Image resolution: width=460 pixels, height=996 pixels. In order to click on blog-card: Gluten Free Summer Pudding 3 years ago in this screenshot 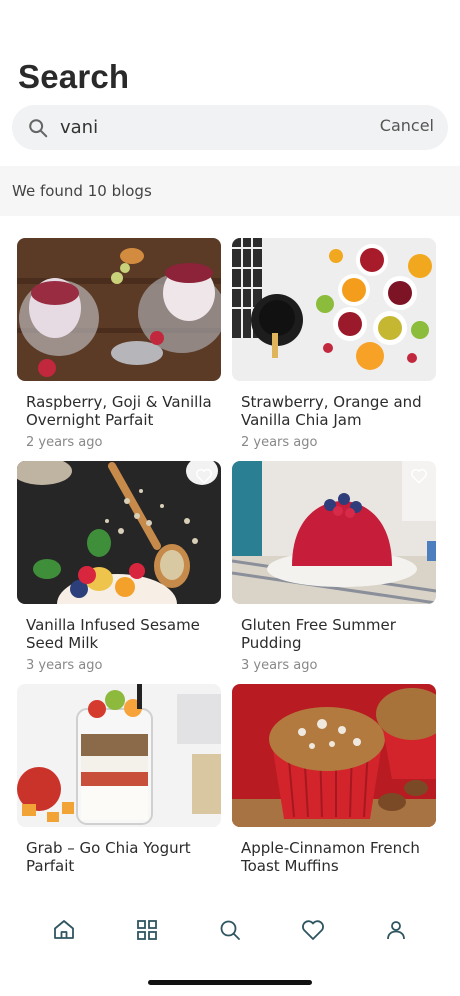, I will do `click(334, 567)`.